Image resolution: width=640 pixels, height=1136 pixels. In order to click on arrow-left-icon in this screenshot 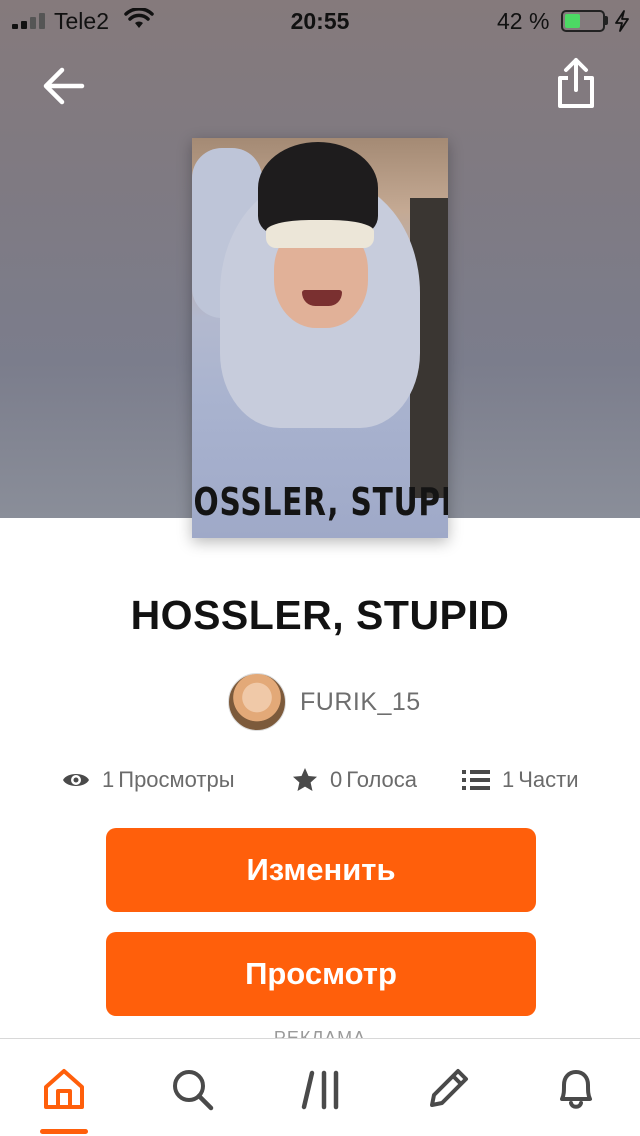, I will do `click(64, 86)`.